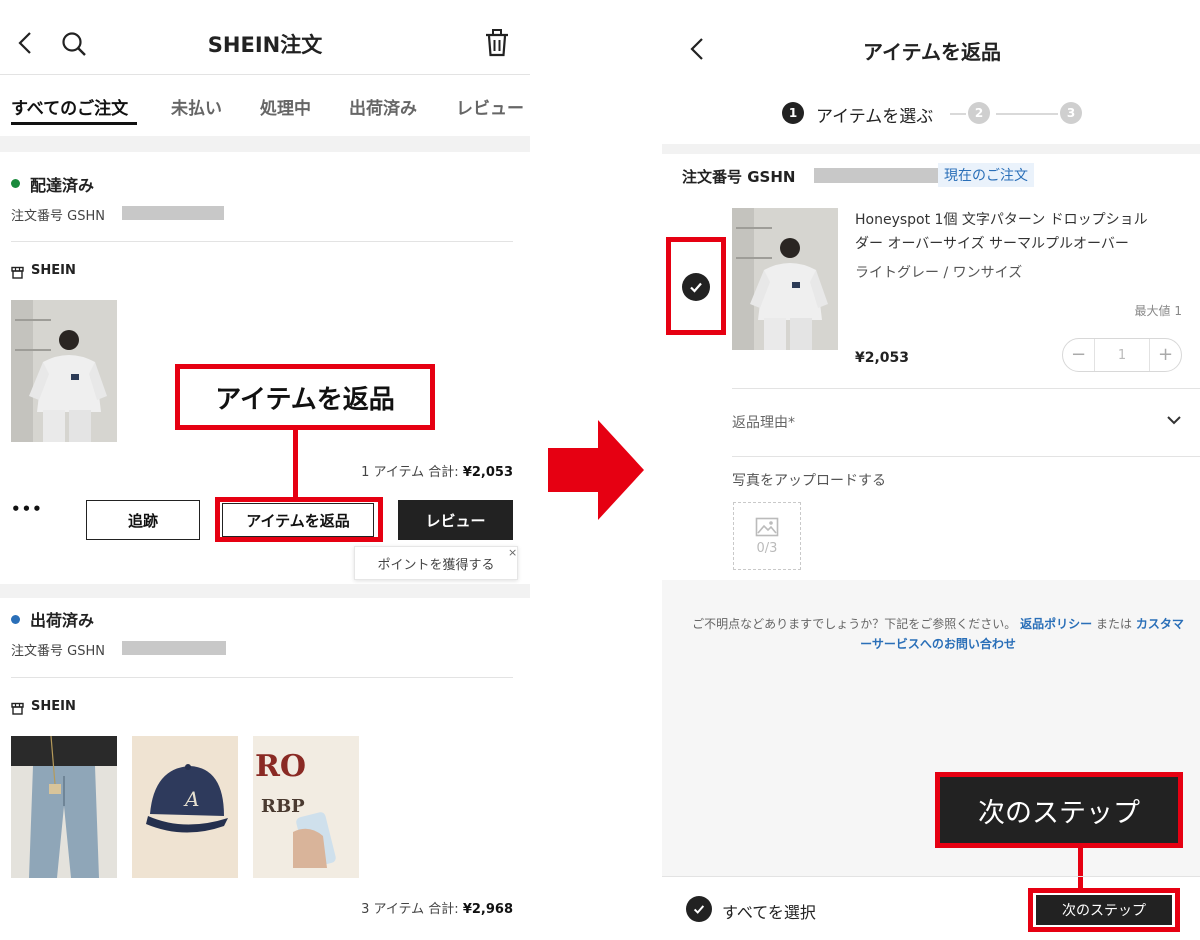 This screenshot has width=1200, height=940. Describe the element at coordinates (15, 619) in the screenshot. I see `status-dot-shipped` at that location.